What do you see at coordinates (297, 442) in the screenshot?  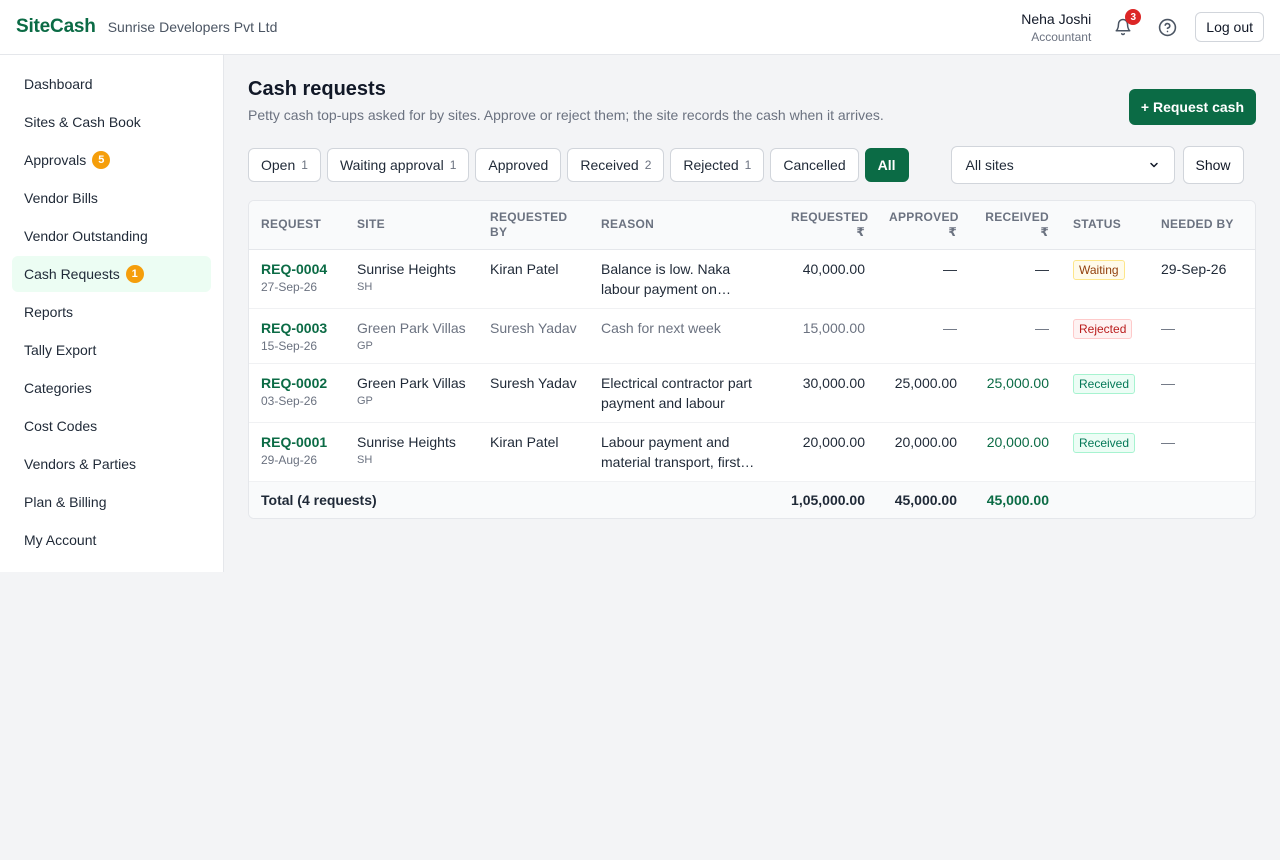 I see `request-id-link: REQ-0001` at bounding box center [297, 442].